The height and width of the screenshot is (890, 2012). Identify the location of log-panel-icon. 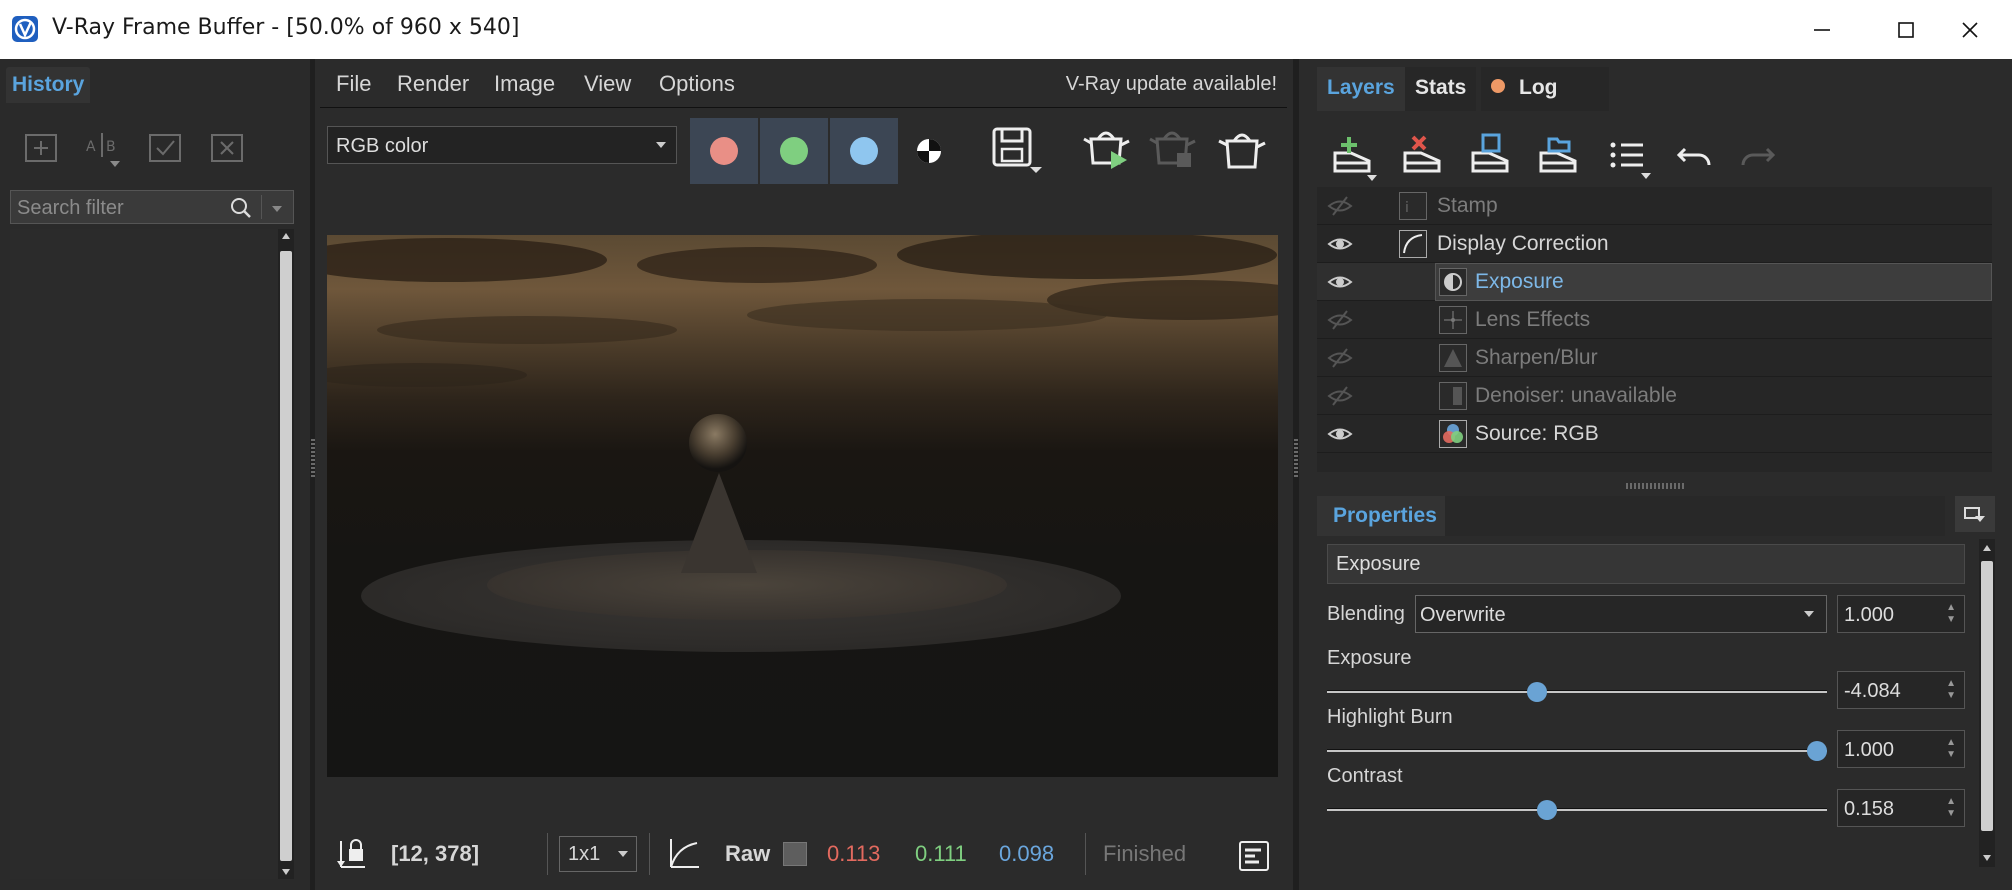
(1254, 856).